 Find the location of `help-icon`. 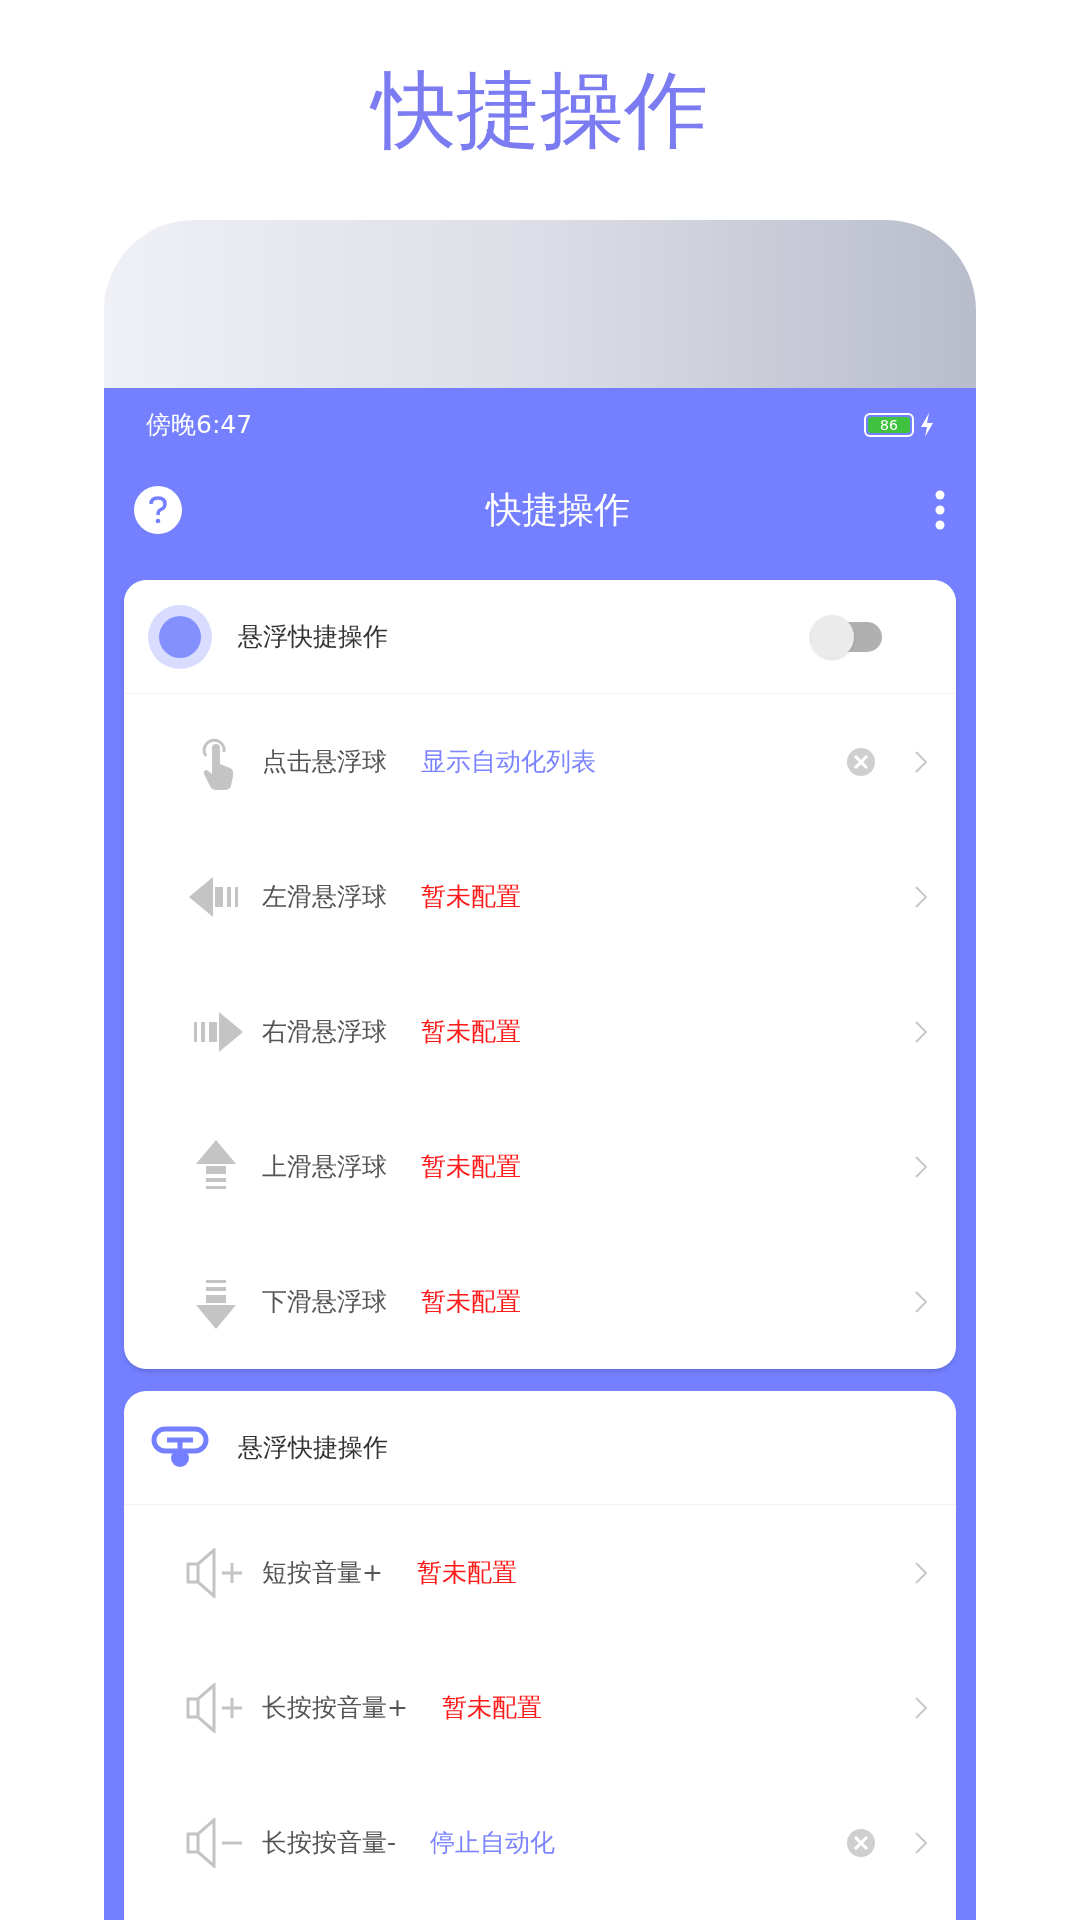

help-icon is located at coordinates (158, 510).